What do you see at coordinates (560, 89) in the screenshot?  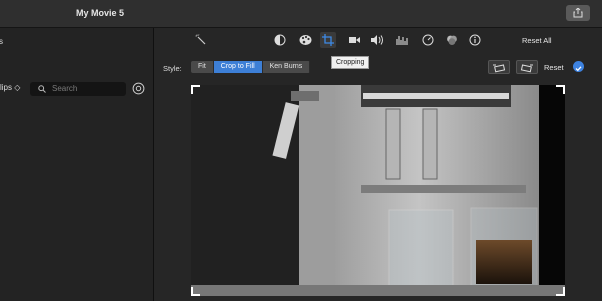 I see `crop-handle-top-right` at bounding box center [560, 89].